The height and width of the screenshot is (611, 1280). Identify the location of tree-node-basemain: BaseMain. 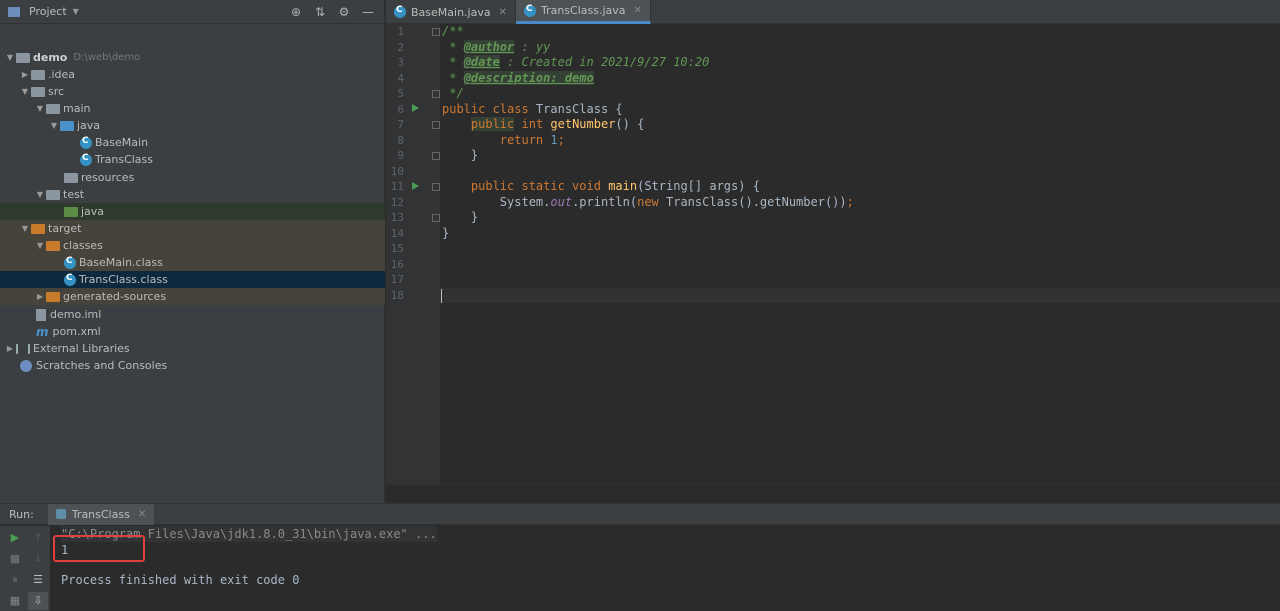
(192, 142).